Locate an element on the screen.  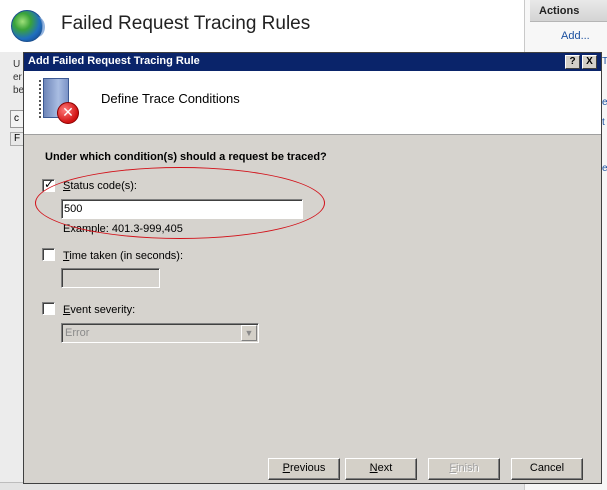
actions-header: Actions is located at coordinates (568, 11).